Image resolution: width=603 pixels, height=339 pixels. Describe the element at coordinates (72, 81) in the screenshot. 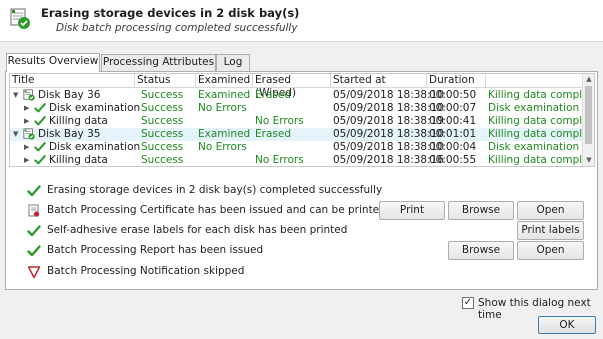

I see `column-title: Title` at that location.